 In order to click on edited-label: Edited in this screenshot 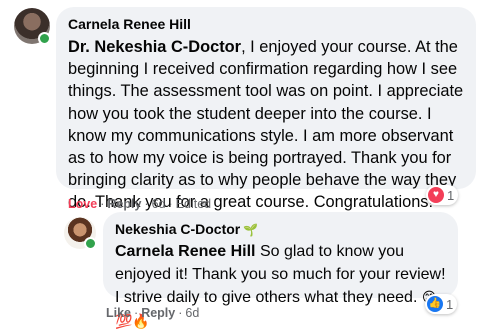, I will do `click(193, 204)`.